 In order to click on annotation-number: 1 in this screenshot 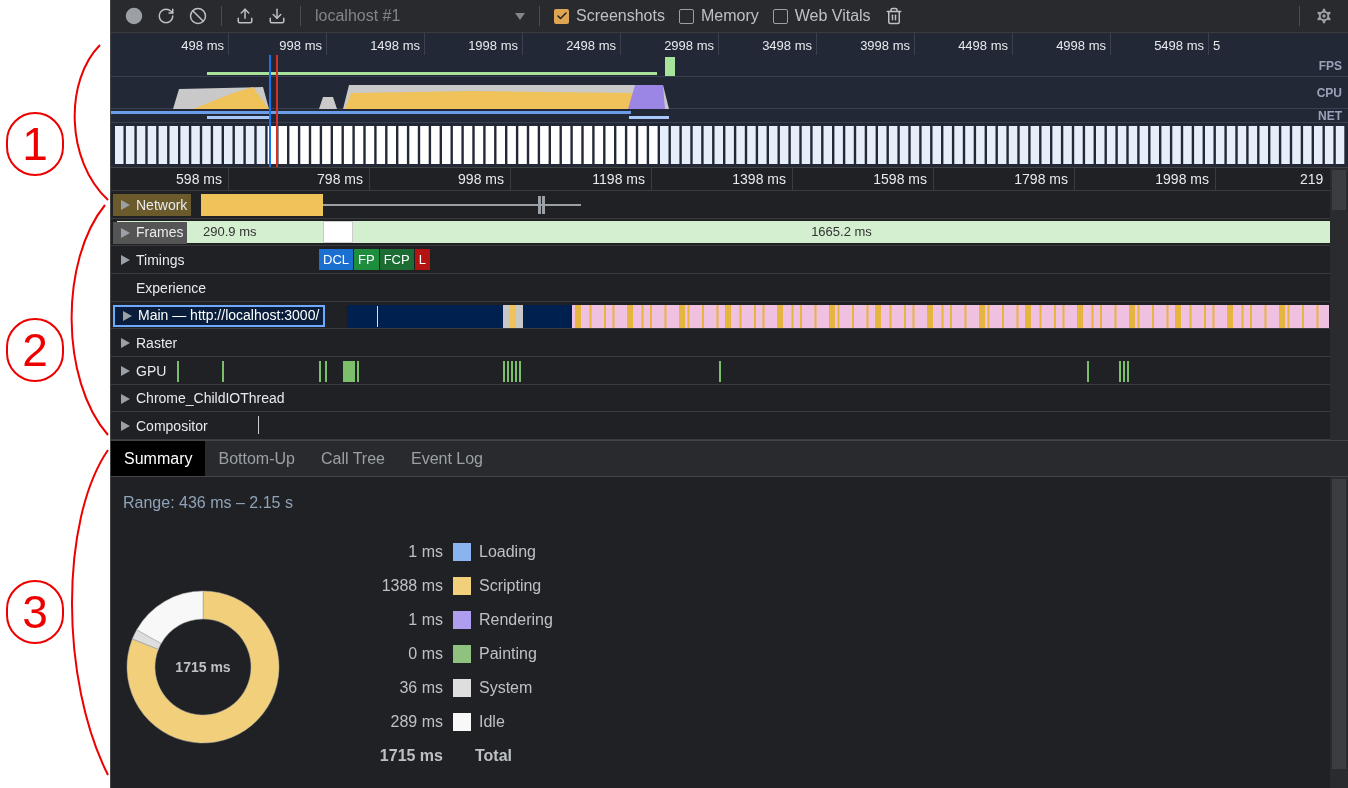, I will do `click(35, 144)`.